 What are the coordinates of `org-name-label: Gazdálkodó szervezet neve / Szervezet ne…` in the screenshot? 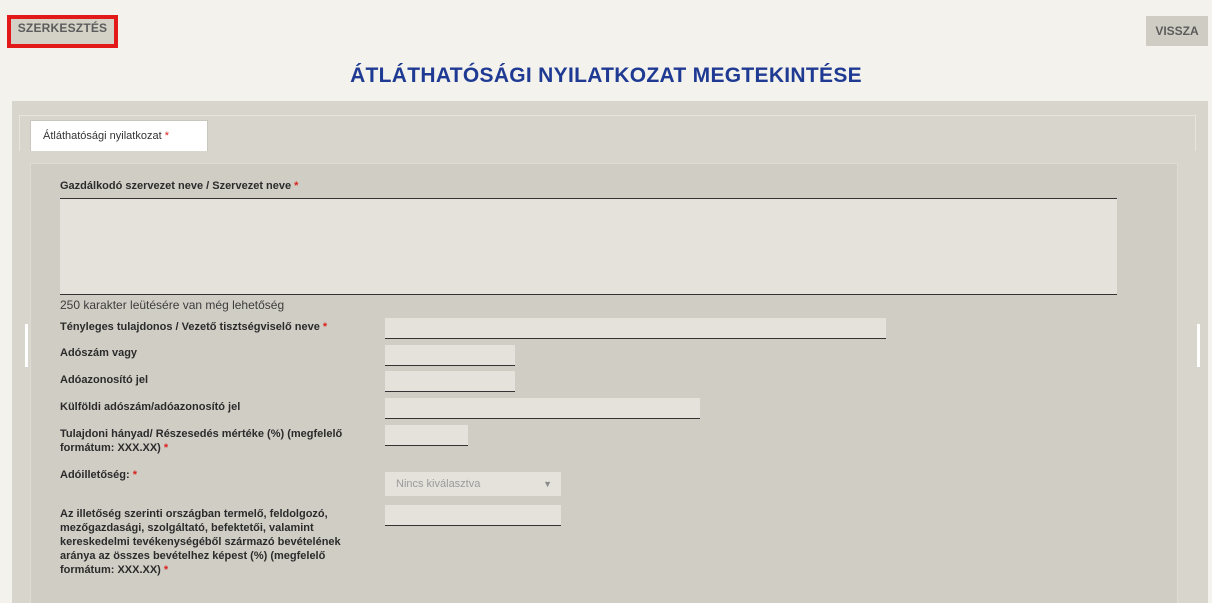 It's located at (179, 186).